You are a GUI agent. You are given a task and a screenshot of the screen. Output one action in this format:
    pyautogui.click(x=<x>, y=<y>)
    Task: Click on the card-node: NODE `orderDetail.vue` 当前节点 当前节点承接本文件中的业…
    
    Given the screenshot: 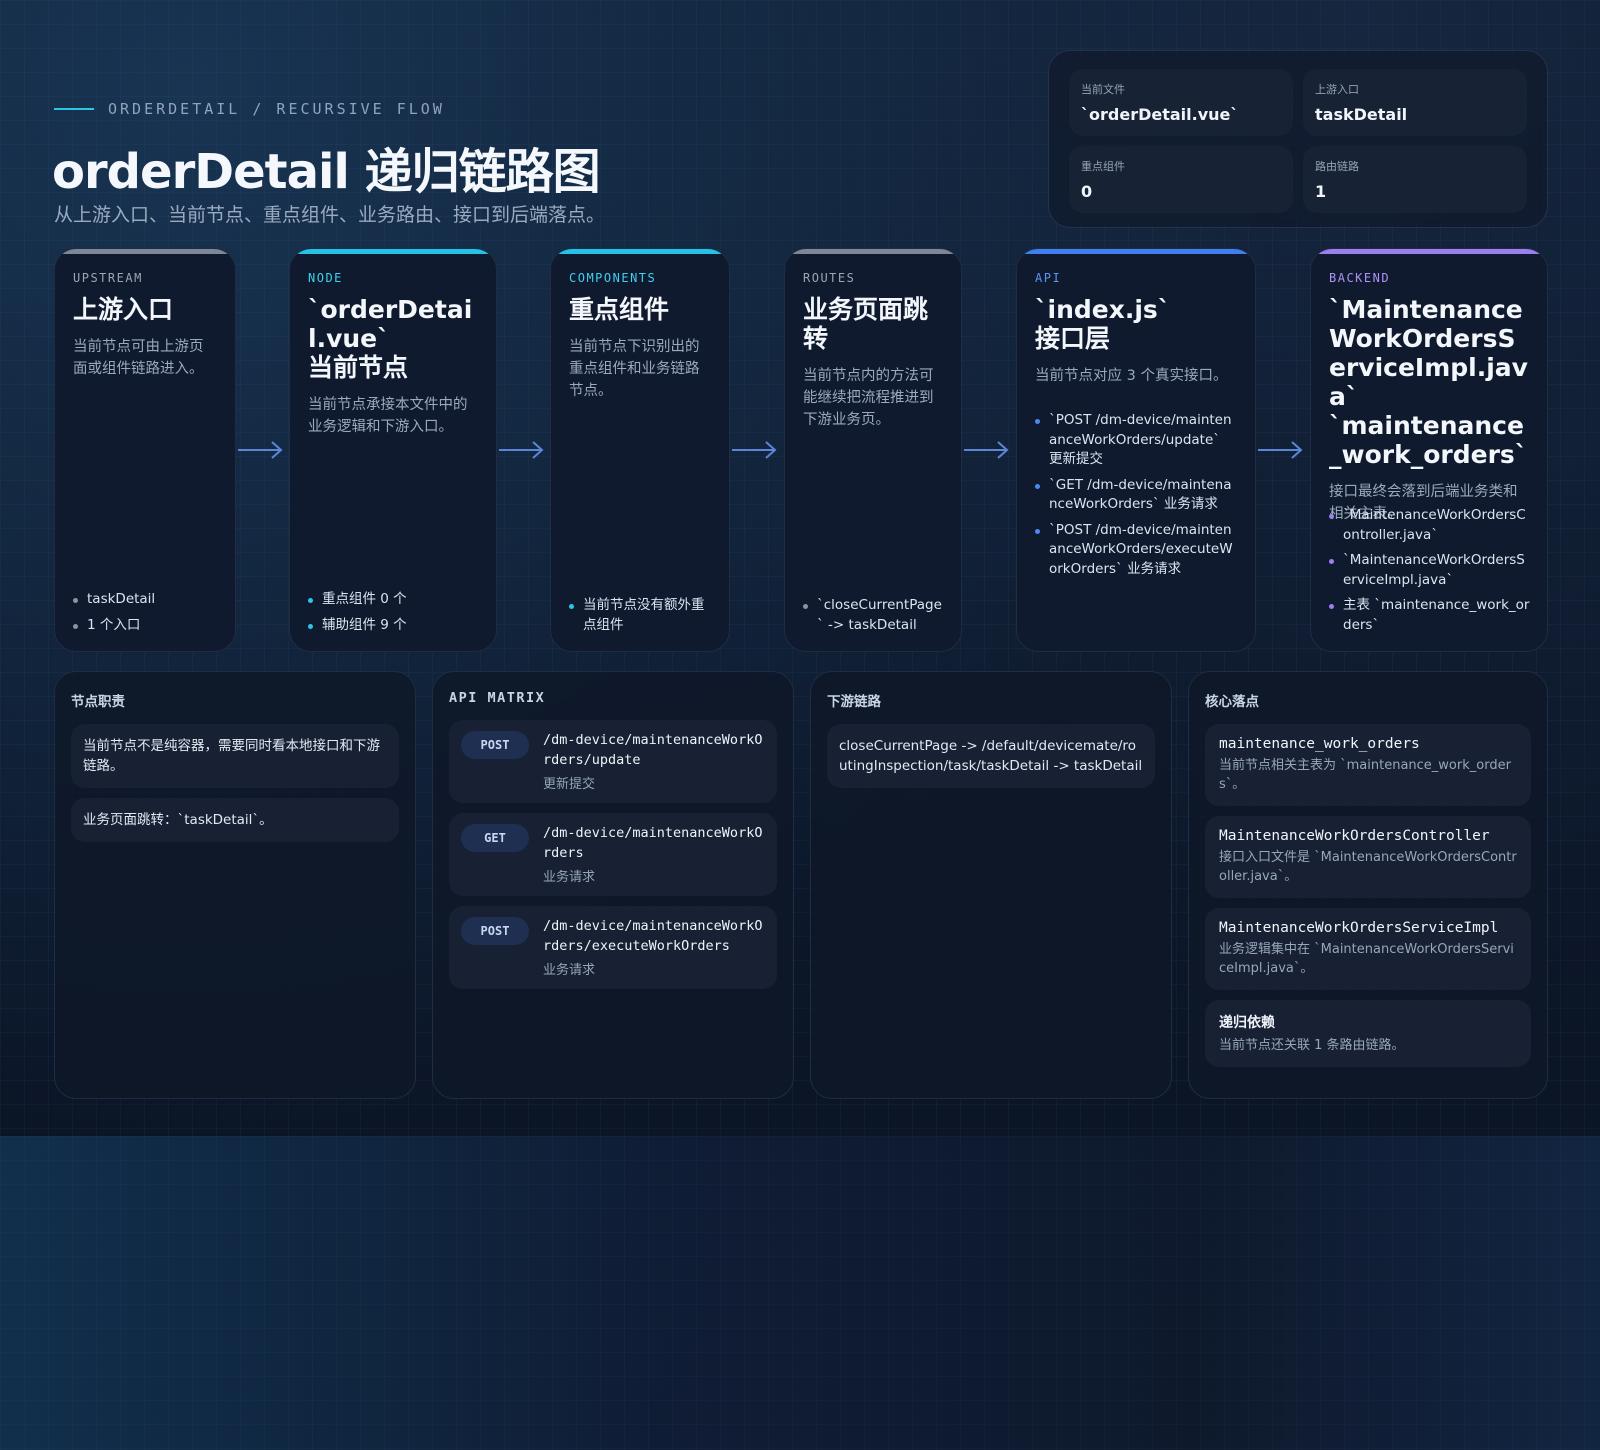 What is the action you would take?
    pyautogui.click(x=393, y=450)
    